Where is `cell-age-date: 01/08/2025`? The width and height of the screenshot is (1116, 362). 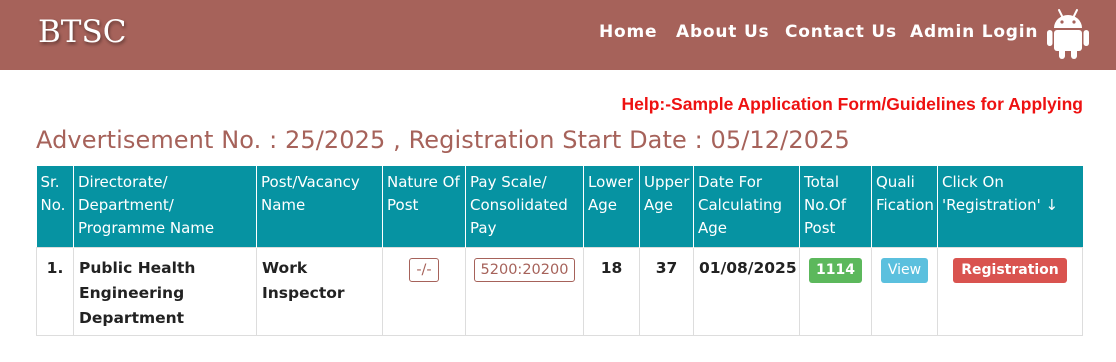
cell-age-date: 01/08/2025 is located at coordinates (746, 291).